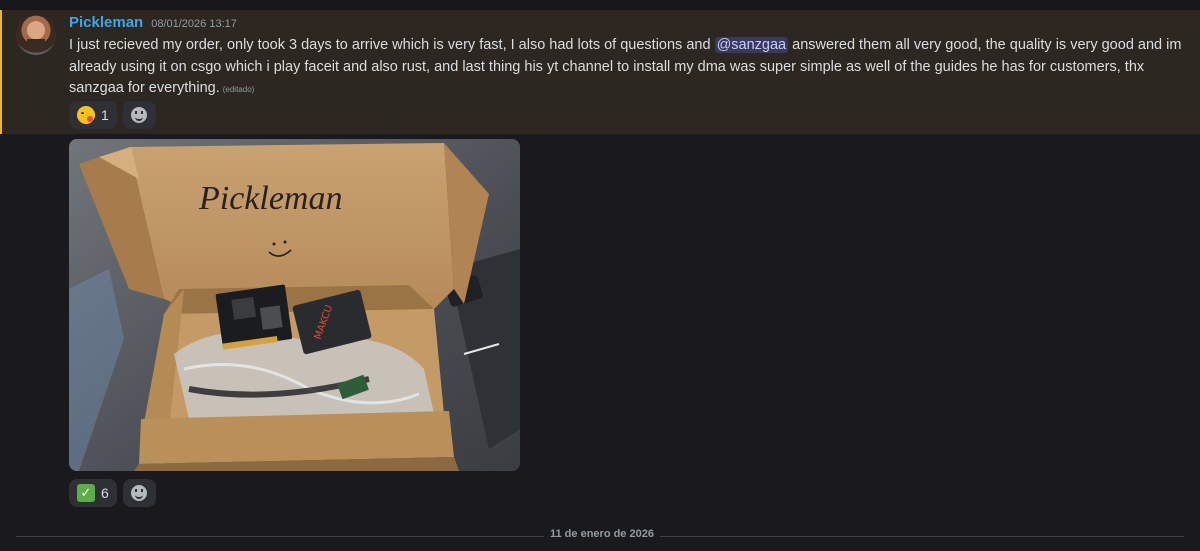  What do you see at coordinates (751, 45) in the screenshot?
I see `user-mention: @sanzgaa` at bounding box center [751, 45].